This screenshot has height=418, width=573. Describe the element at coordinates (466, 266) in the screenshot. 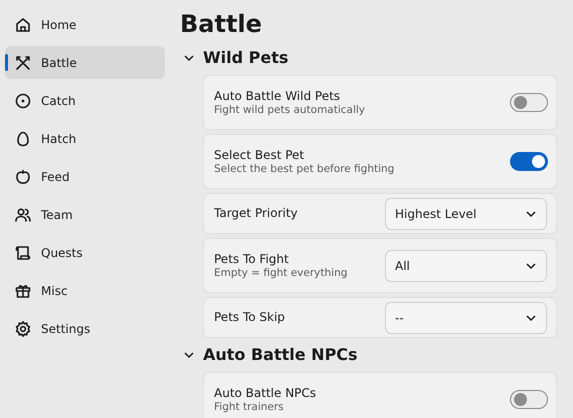

I see `dropdown: All` at that location.